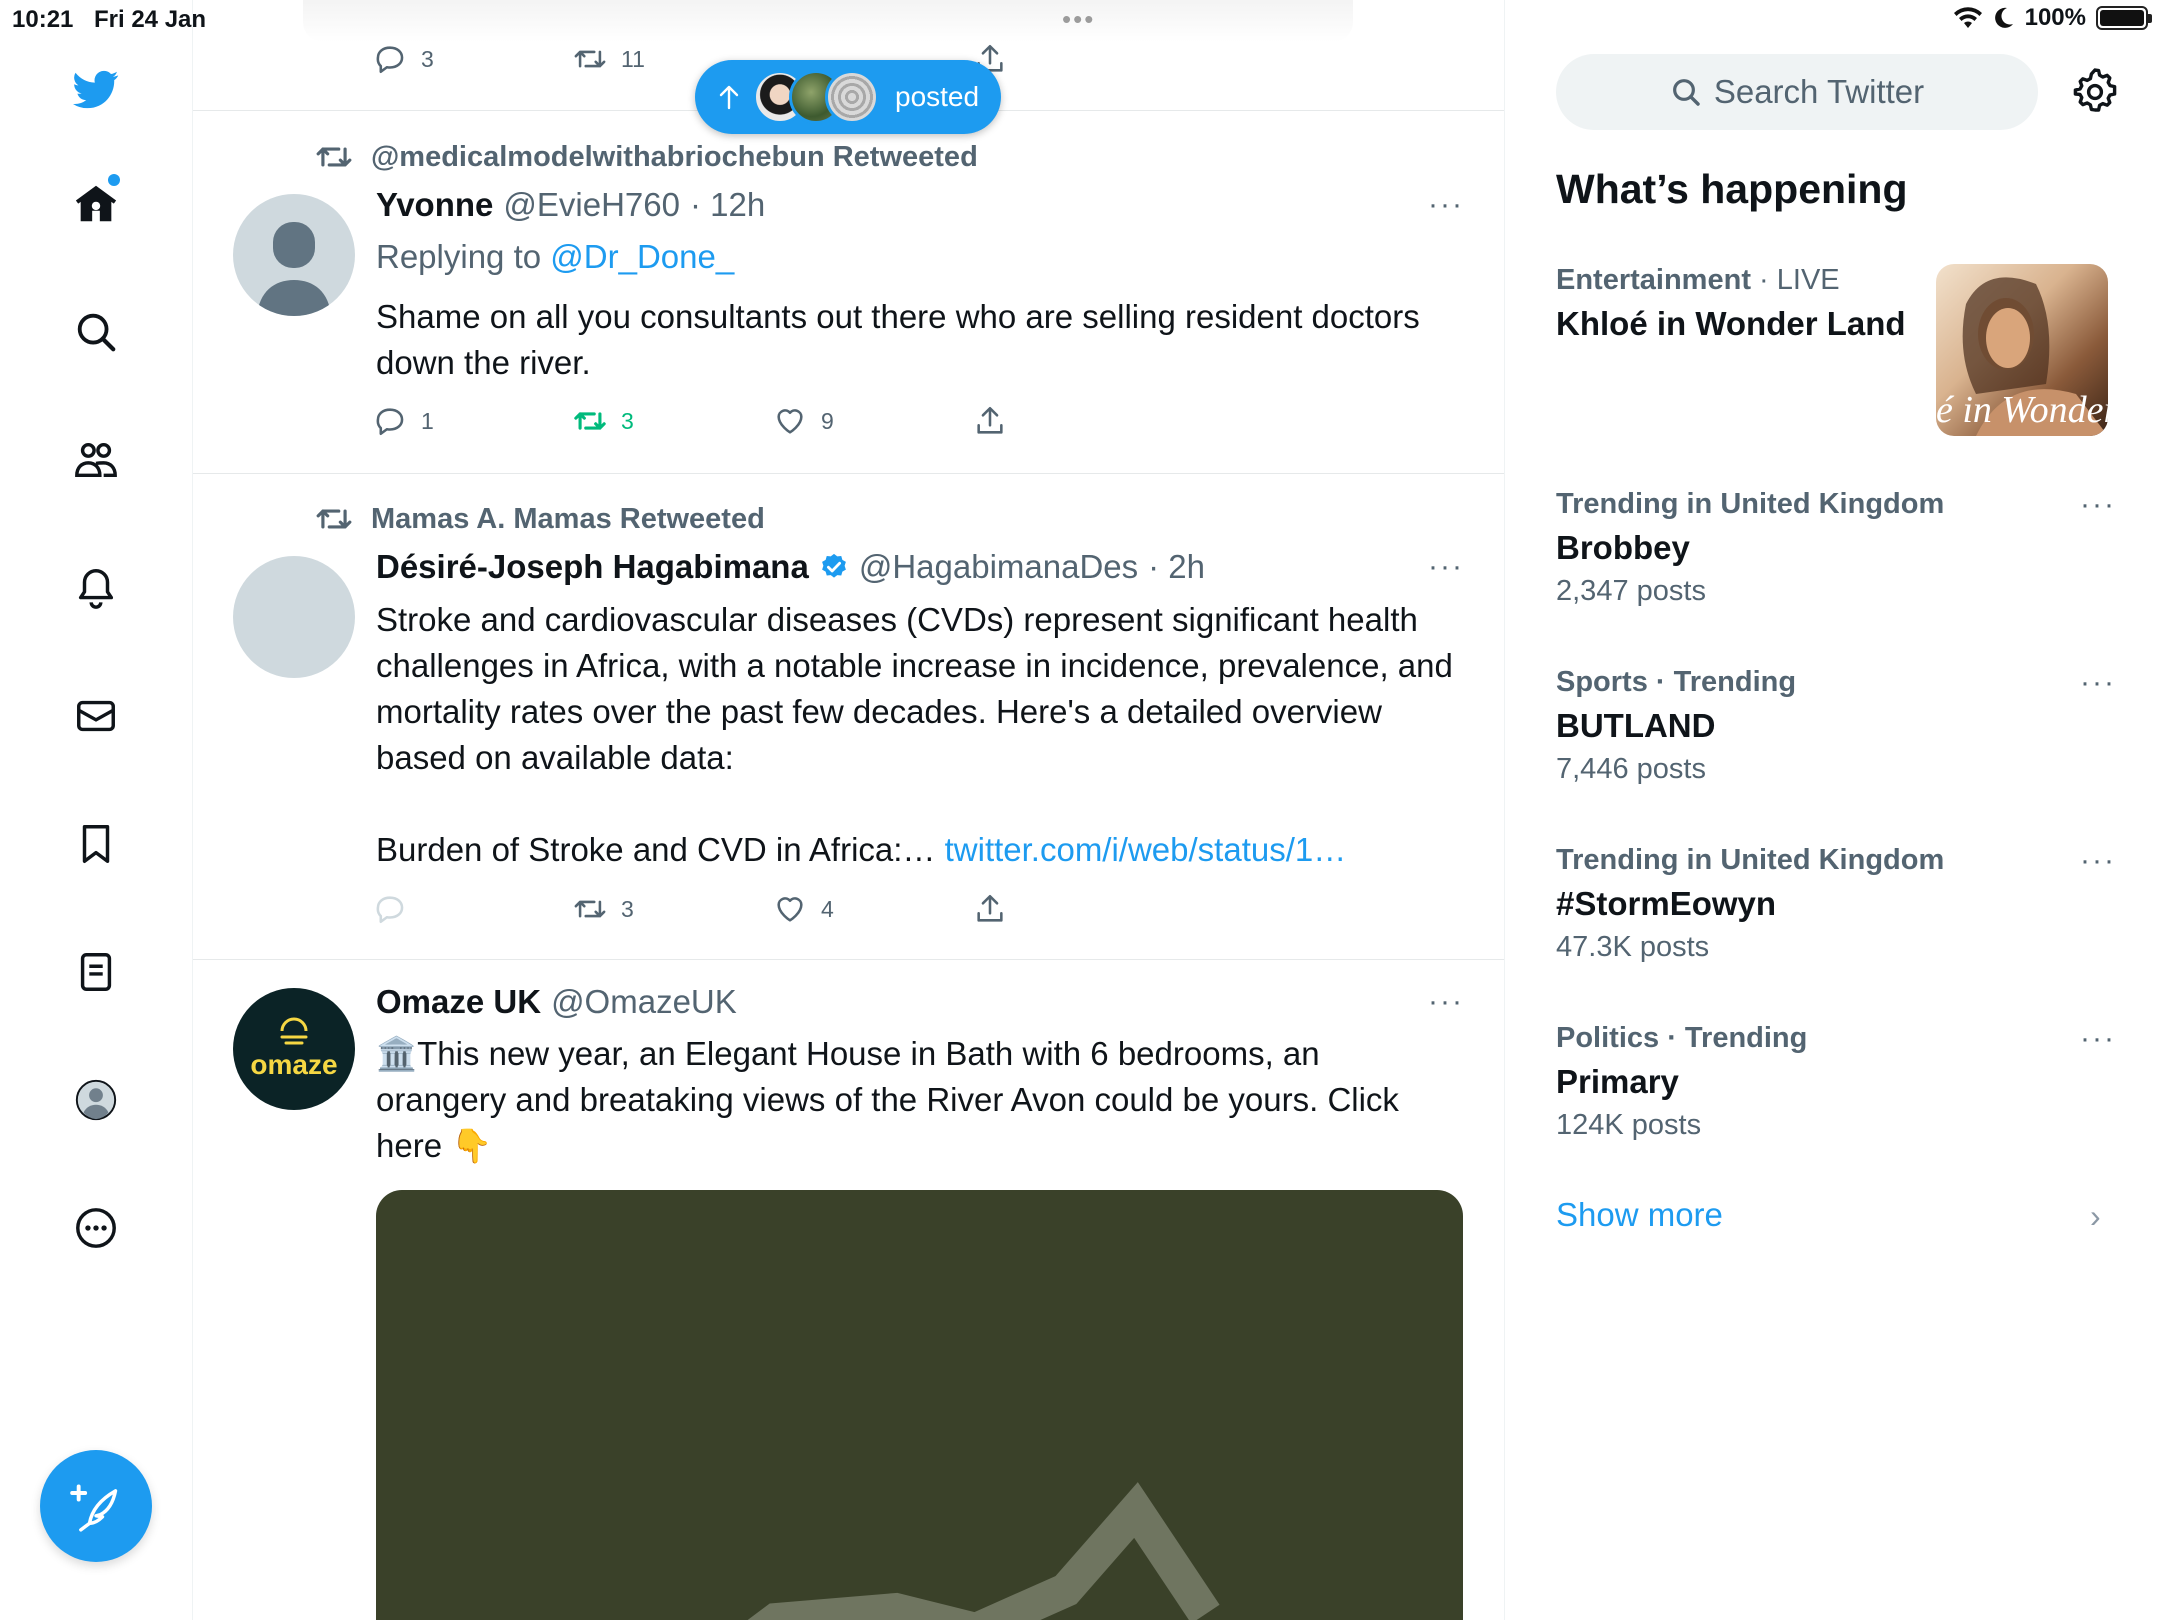 Image resolution: width=2160 pixels, height=1620 pixels. I want to click on more-circle-icon, so click(96, 1228).